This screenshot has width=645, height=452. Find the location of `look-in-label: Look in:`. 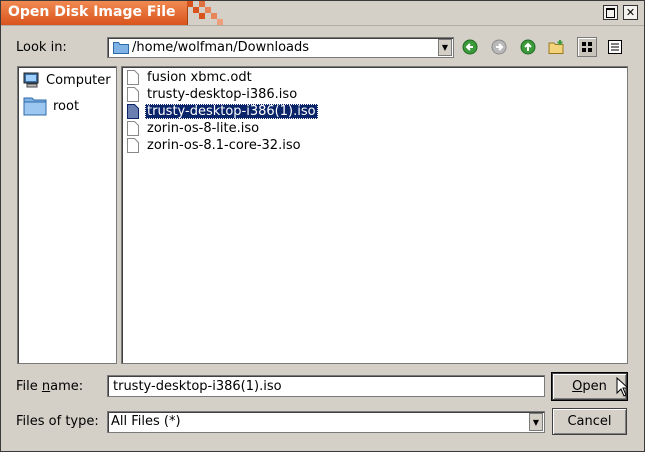

look-in-label: Look in: is located at coordinates (41, 47).